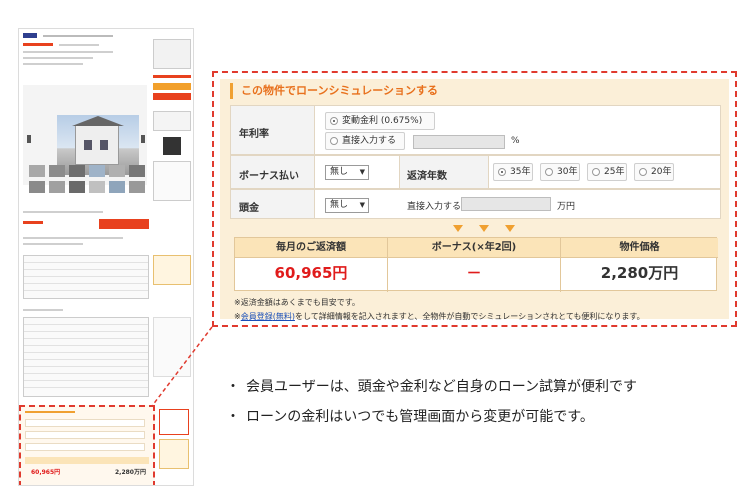 Image resolution: width=750 pixels, height=504 pixels. What do you see at coordinates (474, 273) in the screenshot?
I see `bonus-payment-value: －` at bounding box center [474, 273].